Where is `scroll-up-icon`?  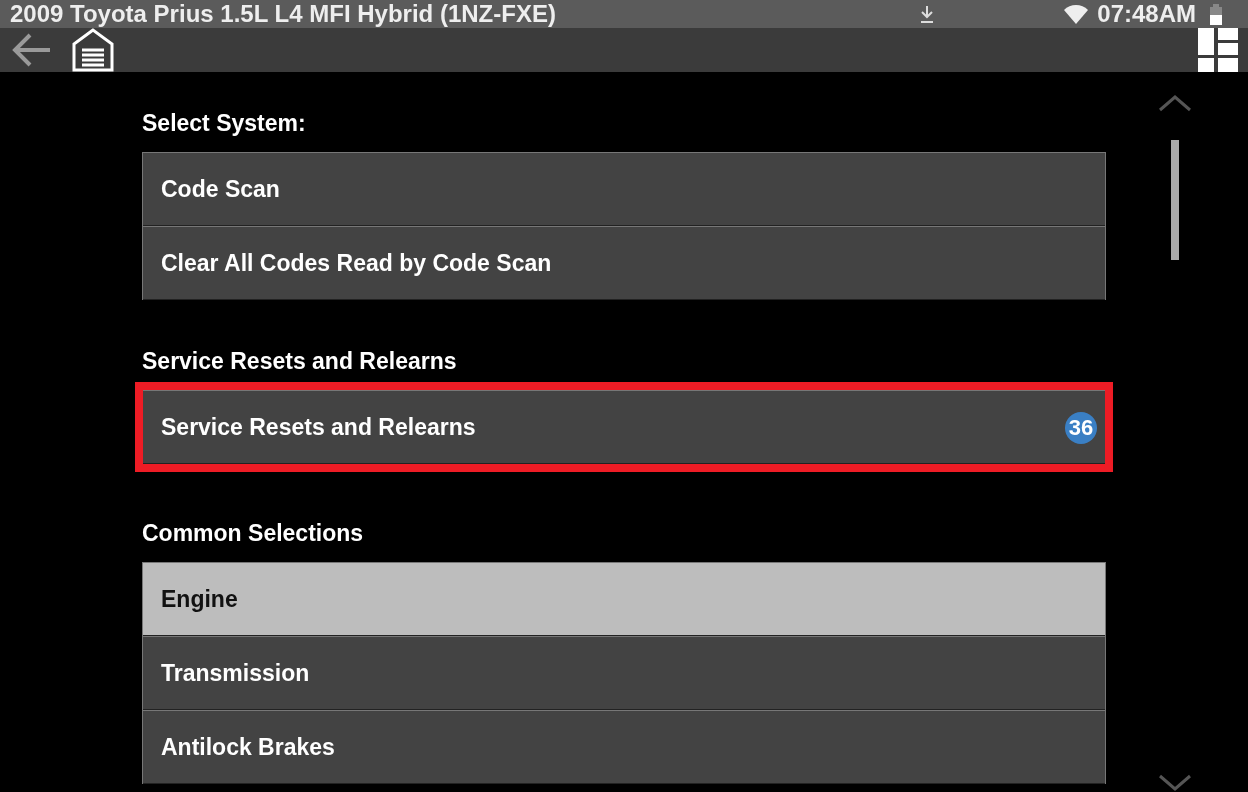
scroll-up-icon is located at coordinates (1175, 103).